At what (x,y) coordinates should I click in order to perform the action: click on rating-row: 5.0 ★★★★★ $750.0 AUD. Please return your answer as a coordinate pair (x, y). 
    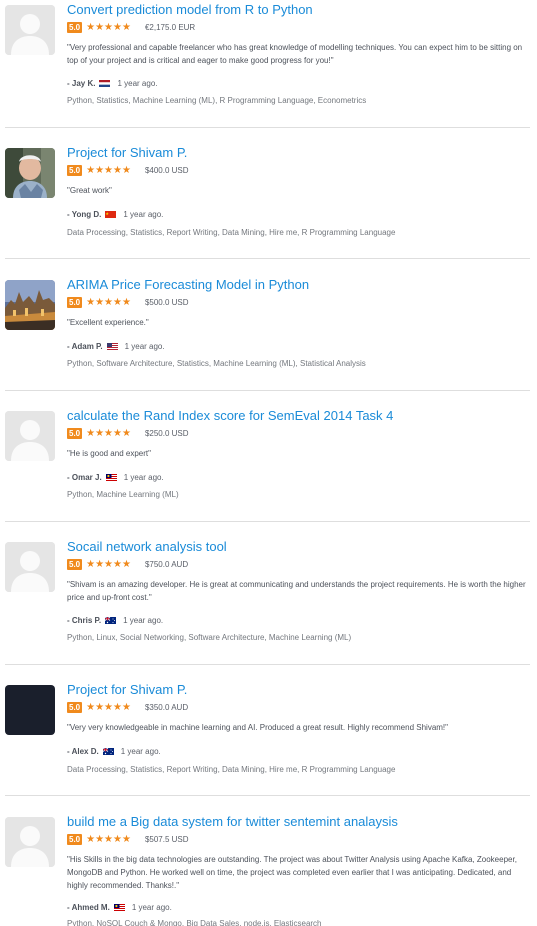
    Looking at the image, I should click on (127, 564).